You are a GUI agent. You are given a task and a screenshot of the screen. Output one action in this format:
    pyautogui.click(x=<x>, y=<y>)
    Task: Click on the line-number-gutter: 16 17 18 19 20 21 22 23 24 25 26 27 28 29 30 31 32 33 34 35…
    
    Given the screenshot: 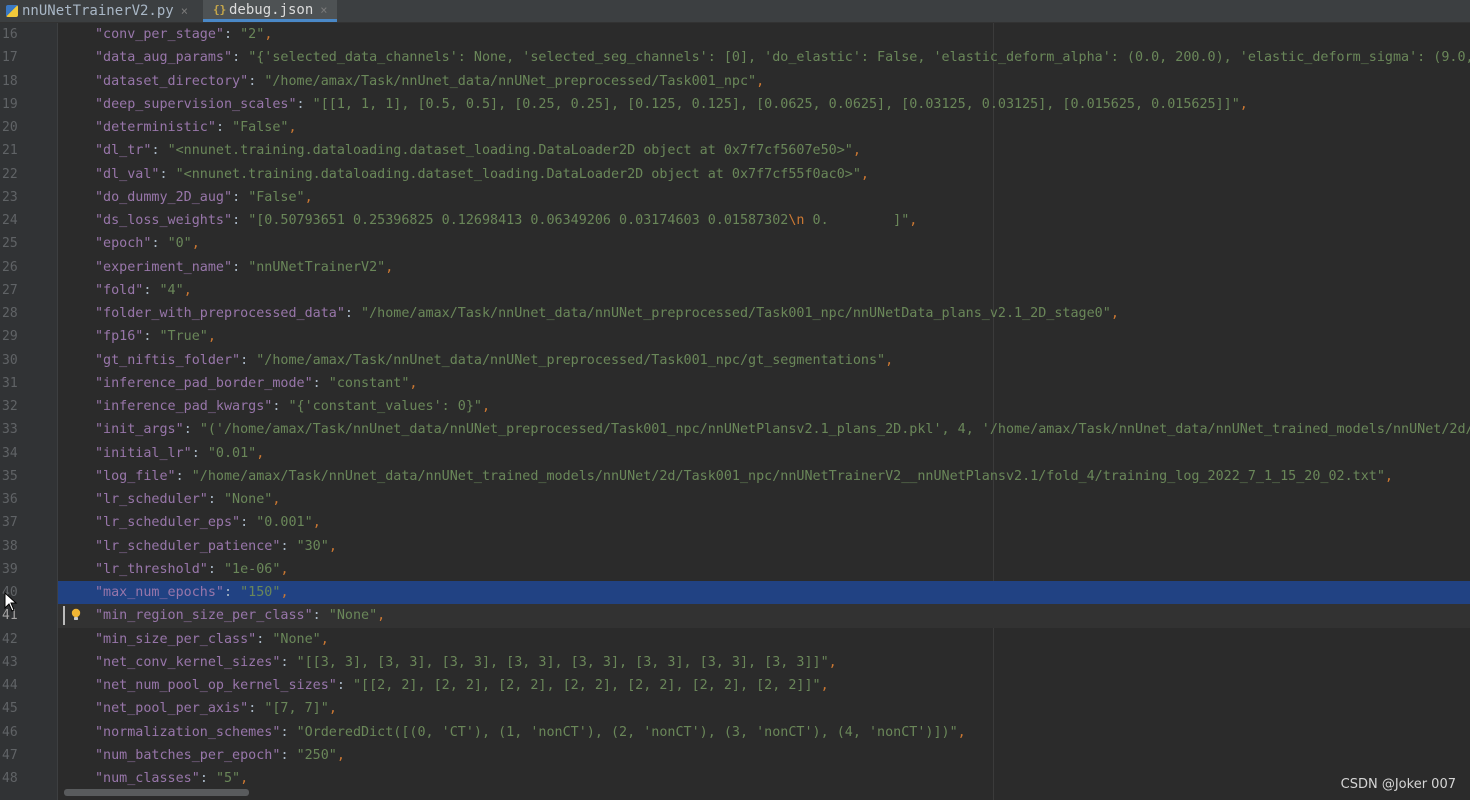 What is the action you would take?
    pyautogui.click(x=29, y=411)
    